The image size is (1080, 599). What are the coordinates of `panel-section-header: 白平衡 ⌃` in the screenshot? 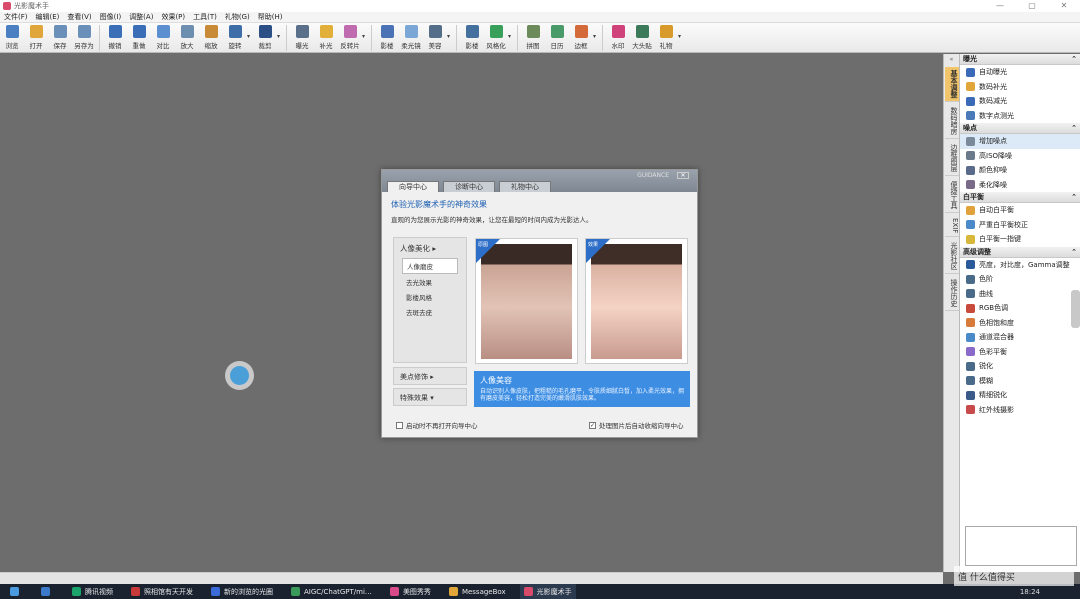 It's located at (1020, 197).